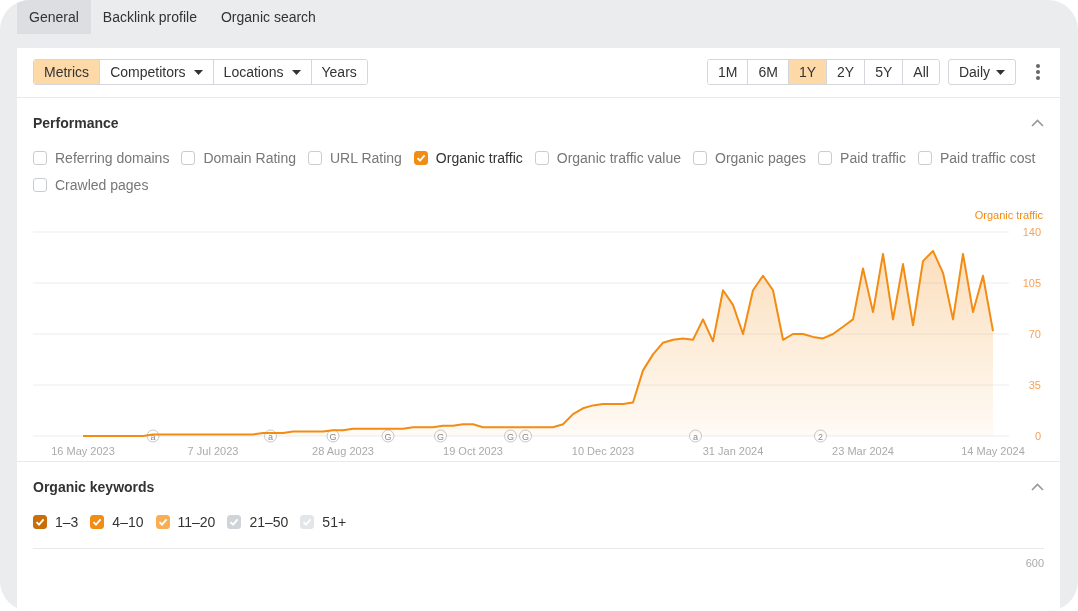 Image resolution: width=1078 pixels, height=611 pixels. What do you see at coordinates (1031, 232) in the screenshot?
I see `y-axis-label: 140` at bounding box center [1031, 232].